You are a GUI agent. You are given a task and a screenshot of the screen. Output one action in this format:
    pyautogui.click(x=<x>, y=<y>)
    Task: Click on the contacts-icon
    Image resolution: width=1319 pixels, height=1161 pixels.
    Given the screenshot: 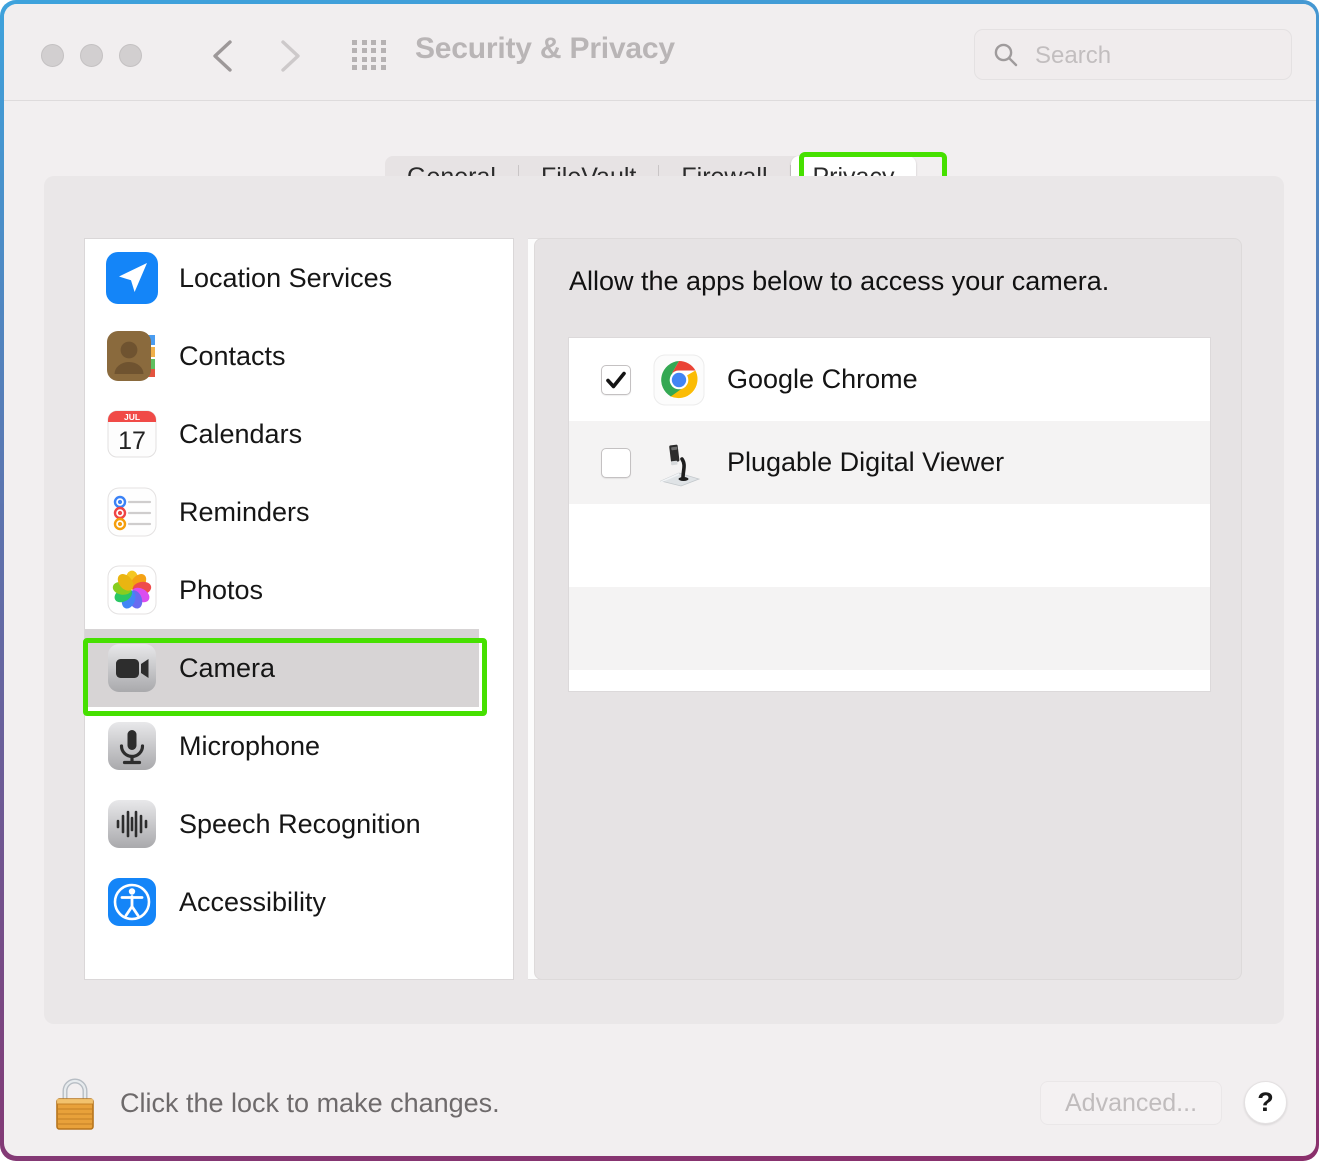 What is the action you would take?
    pyautogui.click(x=132, y=356)
    